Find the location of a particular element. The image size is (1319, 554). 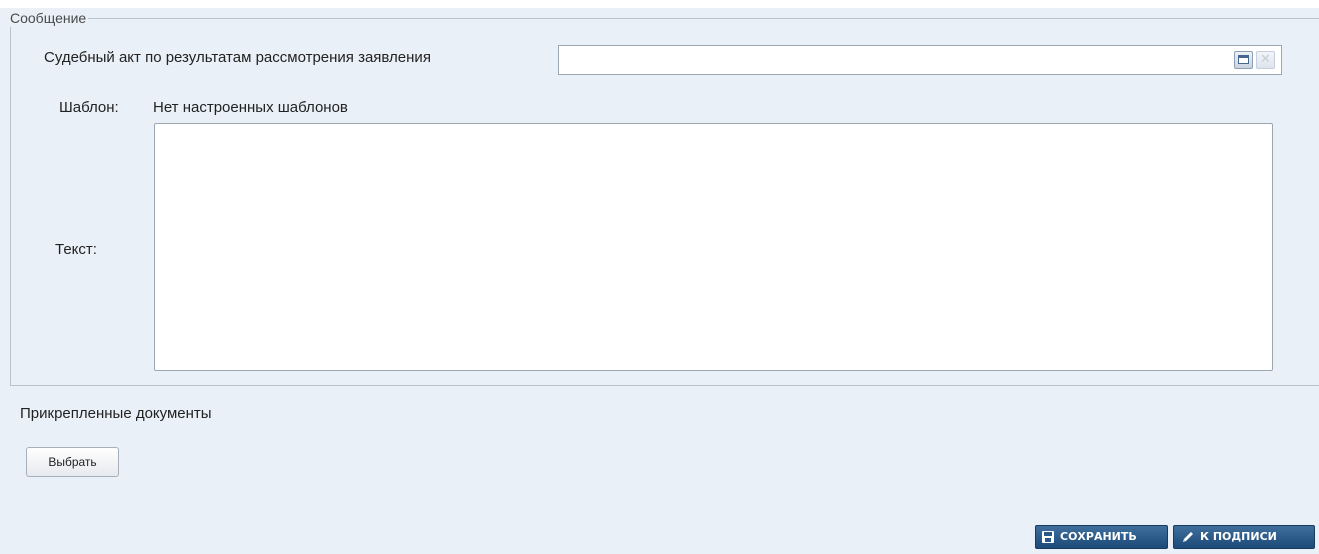

choose-button: Выбрать is located at coordinates (72, 462).